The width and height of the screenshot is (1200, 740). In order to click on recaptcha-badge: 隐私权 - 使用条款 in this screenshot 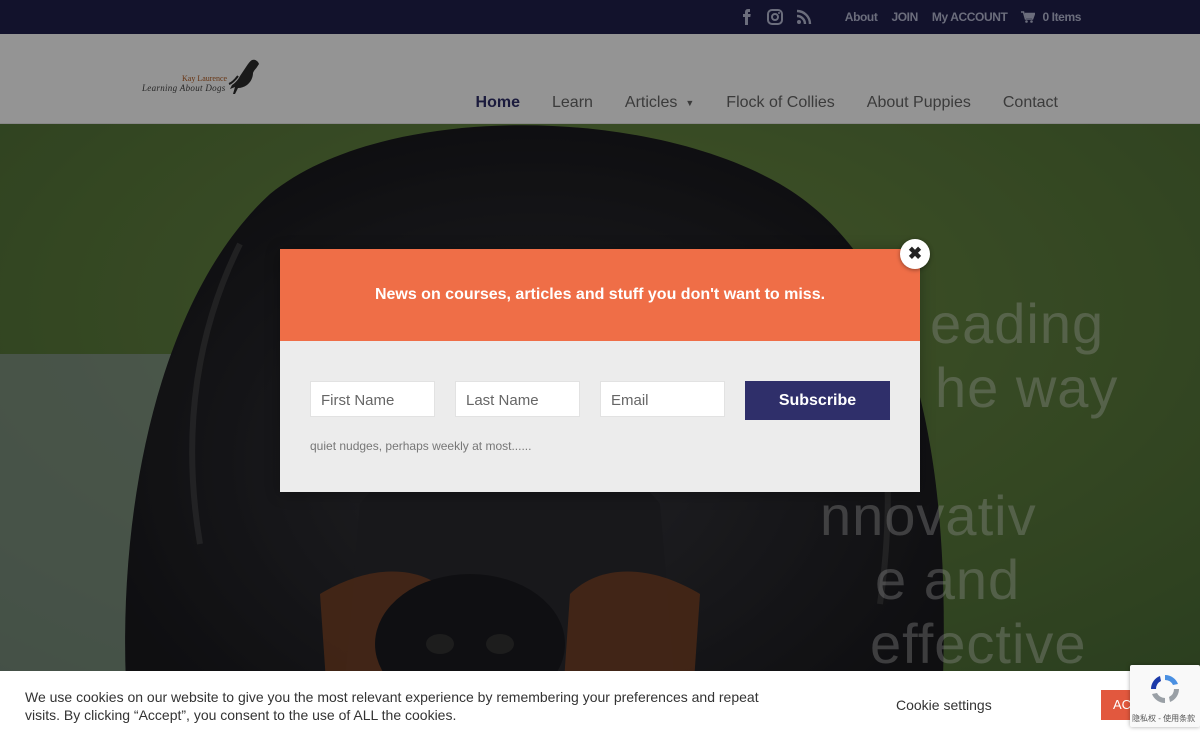, I will do `click(1165, 696)`.